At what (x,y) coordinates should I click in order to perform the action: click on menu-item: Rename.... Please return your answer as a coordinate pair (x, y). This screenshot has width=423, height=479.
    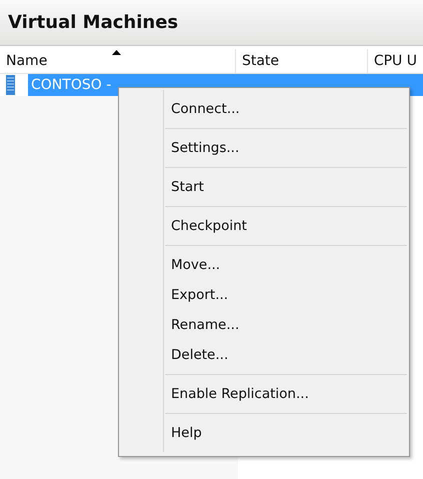
    Looking at the image, I should click on (263, 325).